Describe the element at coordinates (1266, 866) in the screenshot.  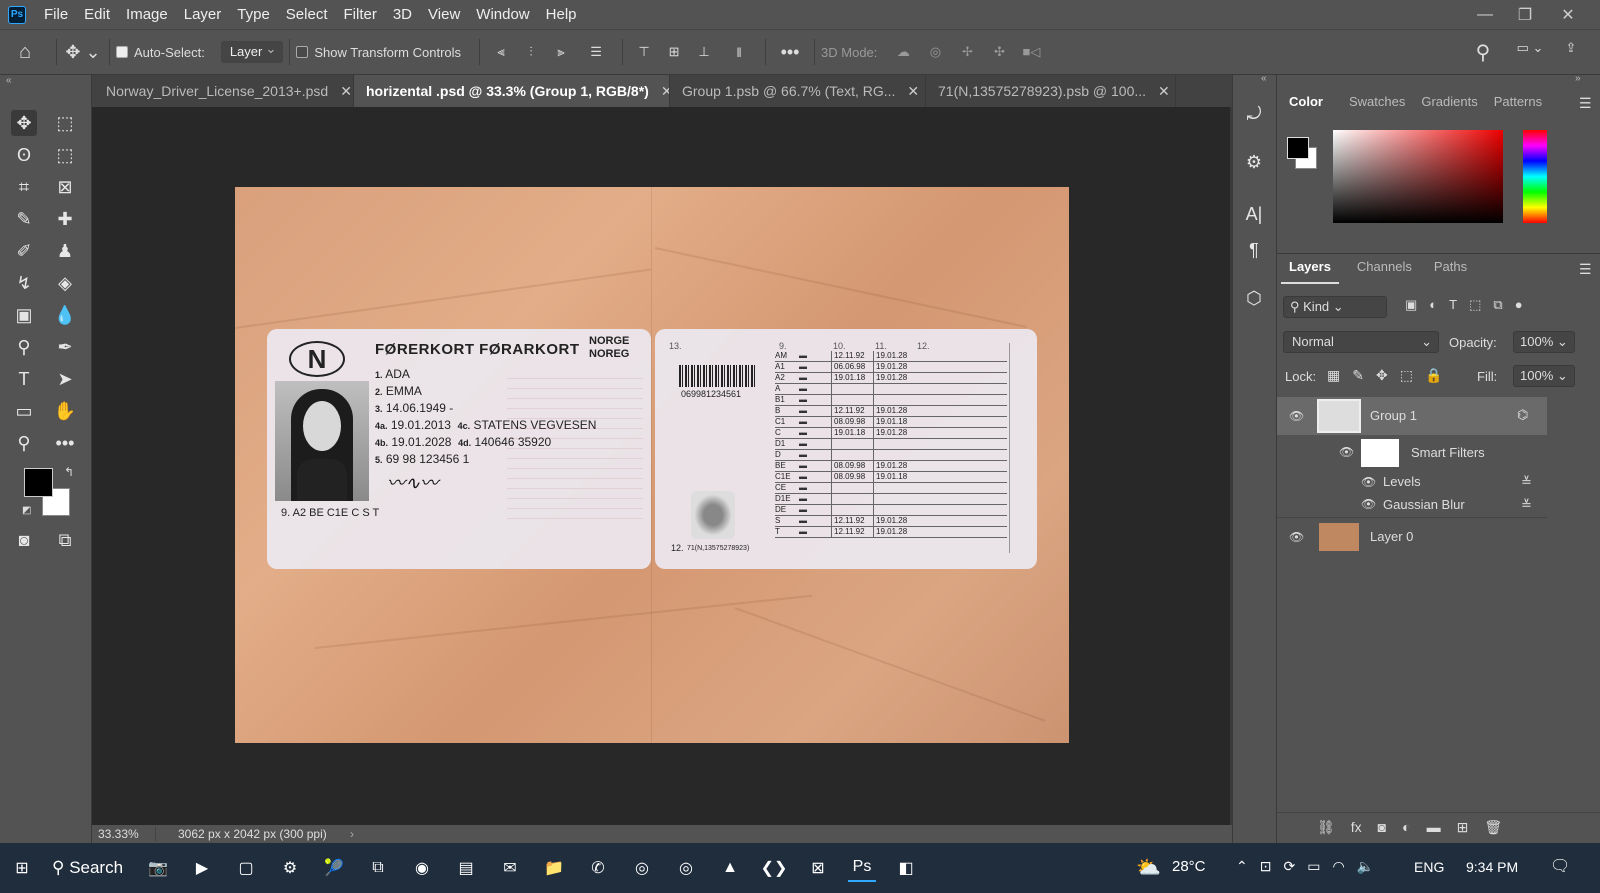
I see `tray-app-icon: ⊡` at that location.